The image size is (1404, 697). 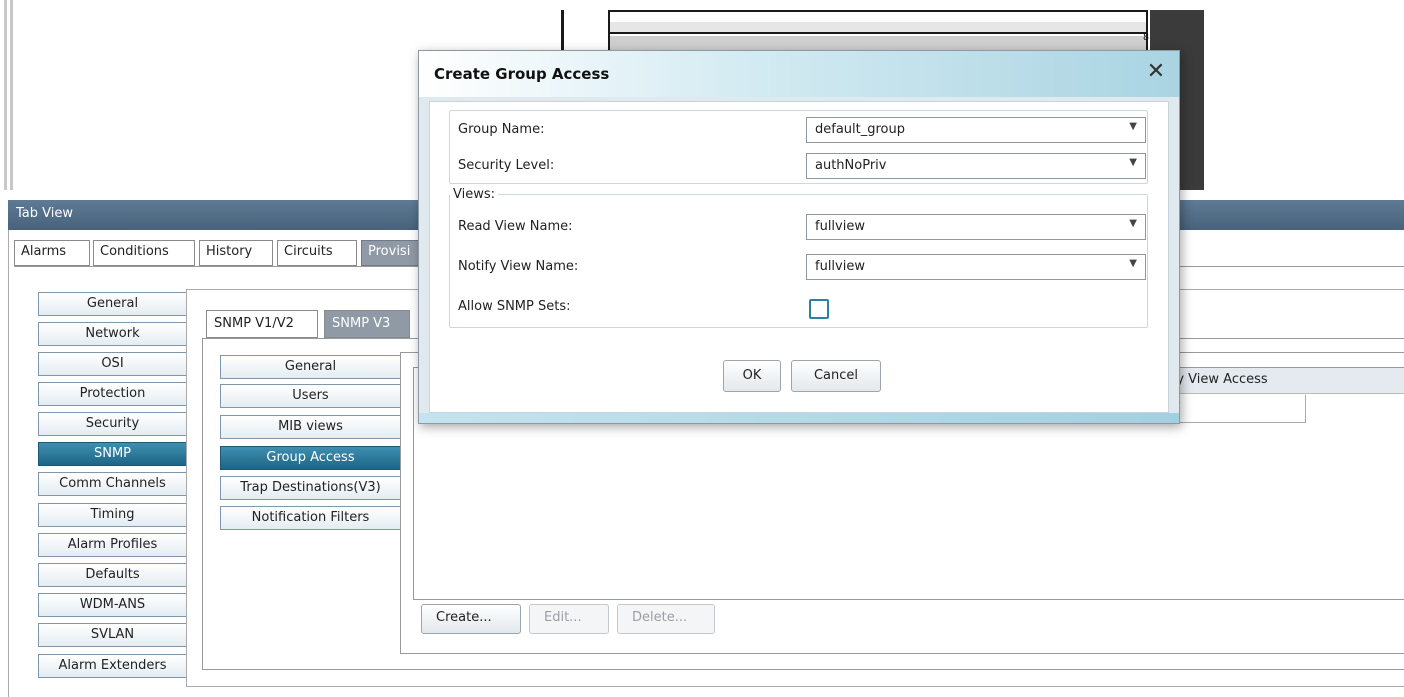 I want to click on sub-item-mib-views: MIB views, so click(x=310, y=427).